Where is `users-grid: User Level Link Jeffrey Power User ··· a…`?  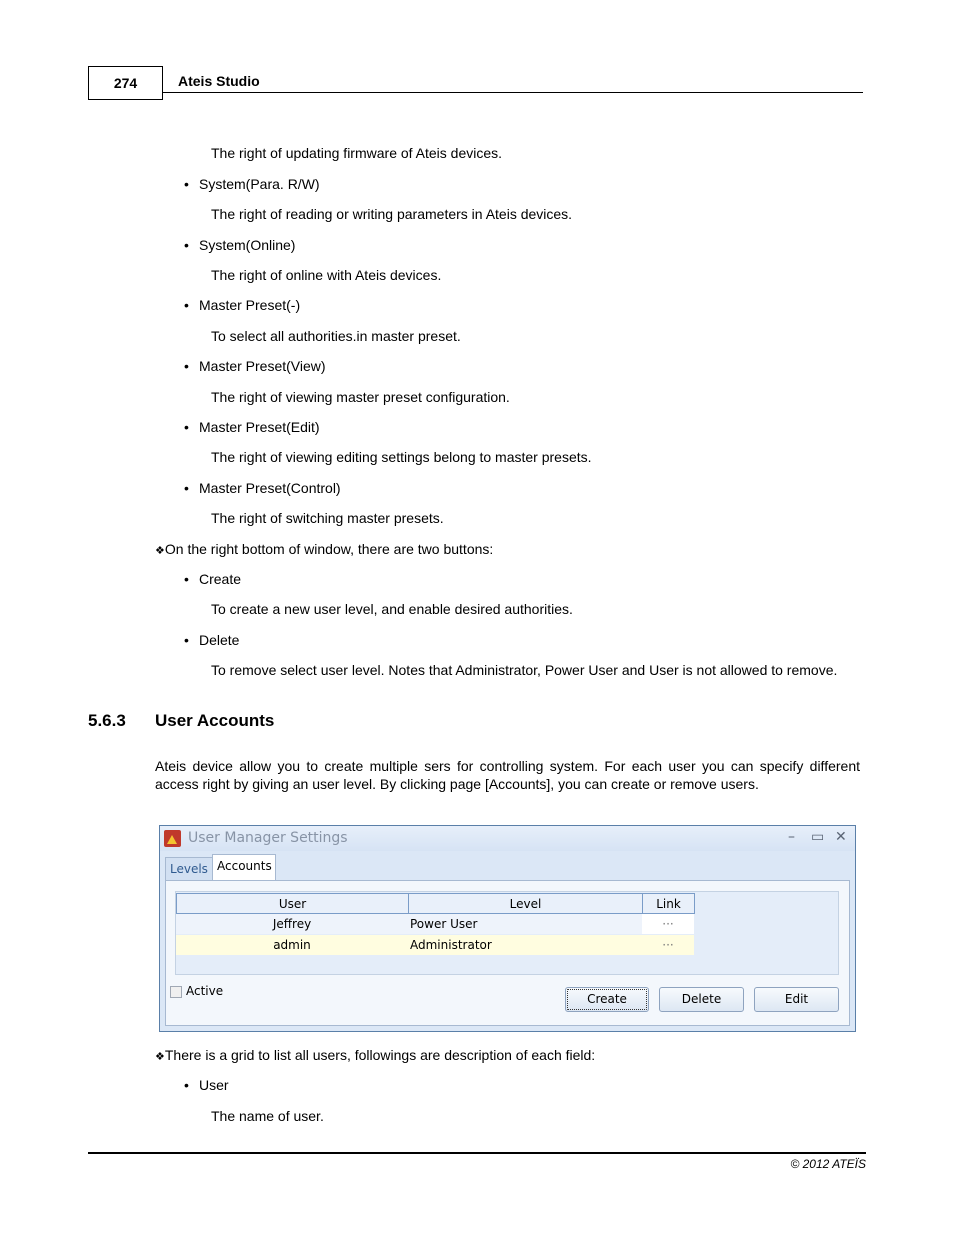 users-grid: User Level Link Jeffrey Power User ··· a… is located at coordinates (507, 933).